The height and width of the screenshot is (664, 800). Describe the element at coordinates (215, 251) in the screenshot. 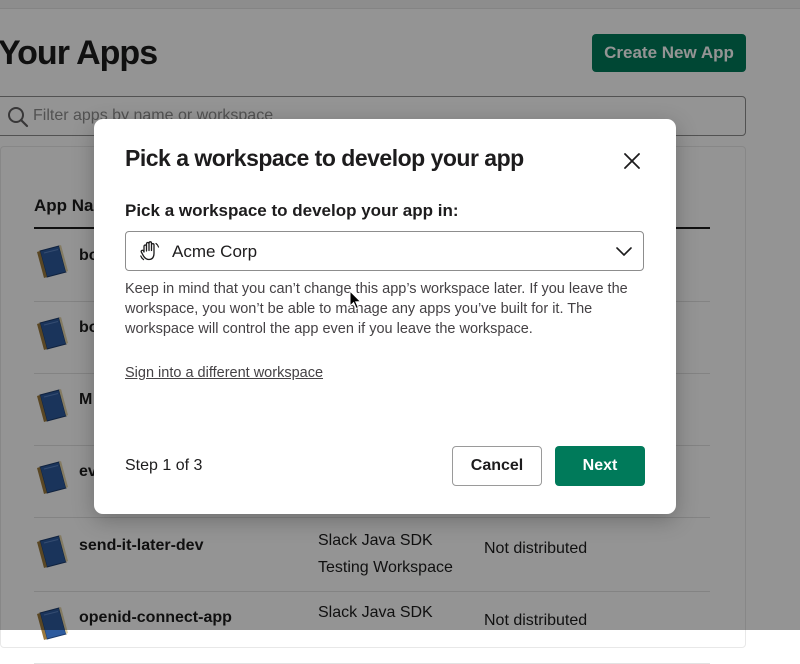

I see `selected-workspace: Acme Corp` at that location.